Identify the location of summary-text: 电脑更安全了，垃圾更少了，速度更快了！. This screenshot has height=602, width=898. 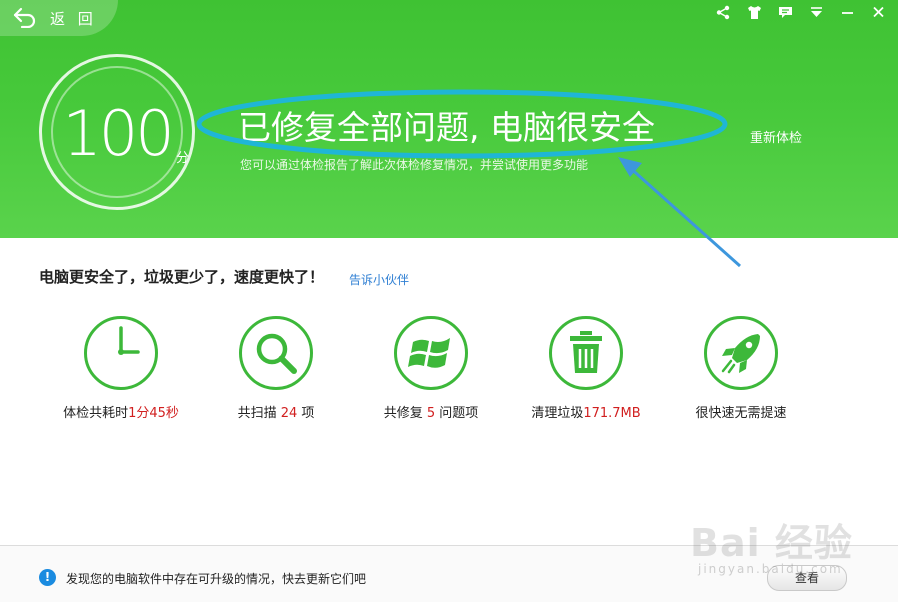
(182, 277).